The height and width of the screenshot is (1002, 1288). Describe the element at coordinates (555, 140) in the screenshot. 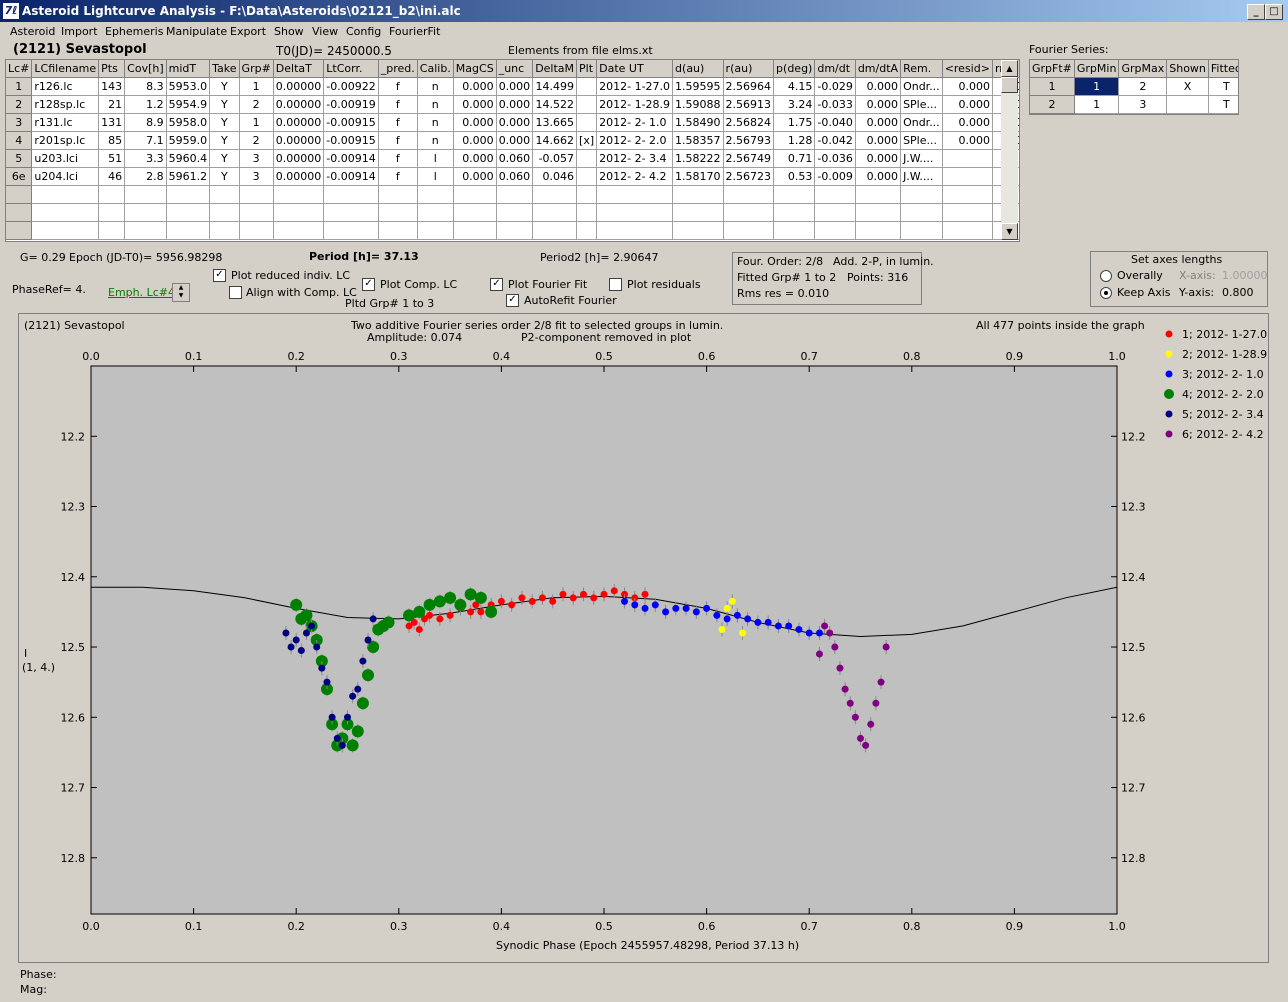

I see `table-cell: 14.662` at that location.